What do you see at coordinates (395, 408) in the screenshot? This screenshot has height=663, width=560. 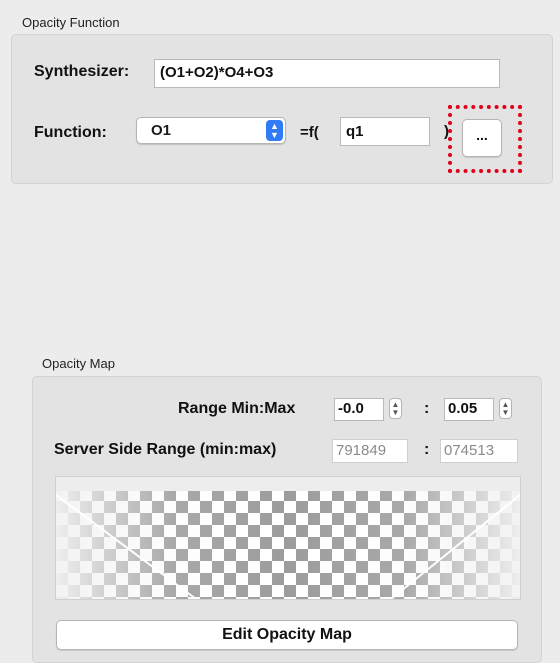 I see `range-min-stepper: ▲ ▼` at bounding box center [395, 408].